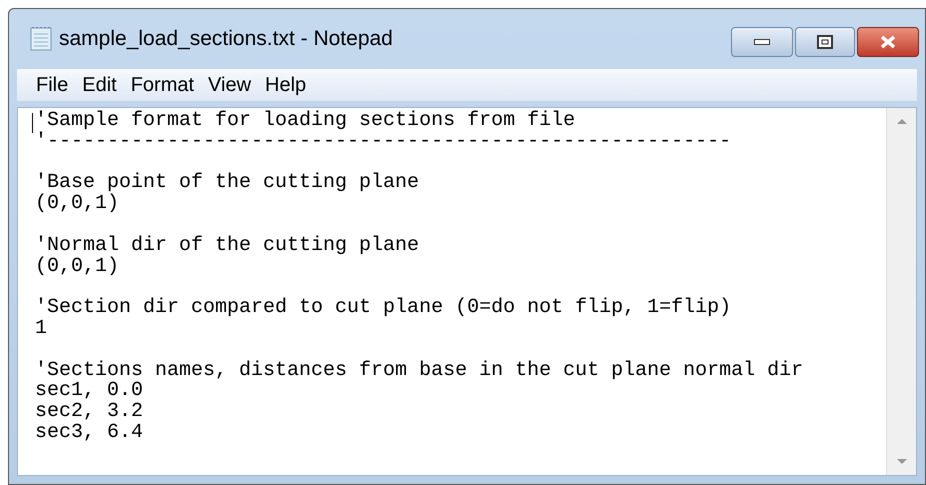 The height and width of the screenshot is (485, 926). Describe the element at coordinates (229, 85) in the screenshot. I see `menu-item: View` at that location.